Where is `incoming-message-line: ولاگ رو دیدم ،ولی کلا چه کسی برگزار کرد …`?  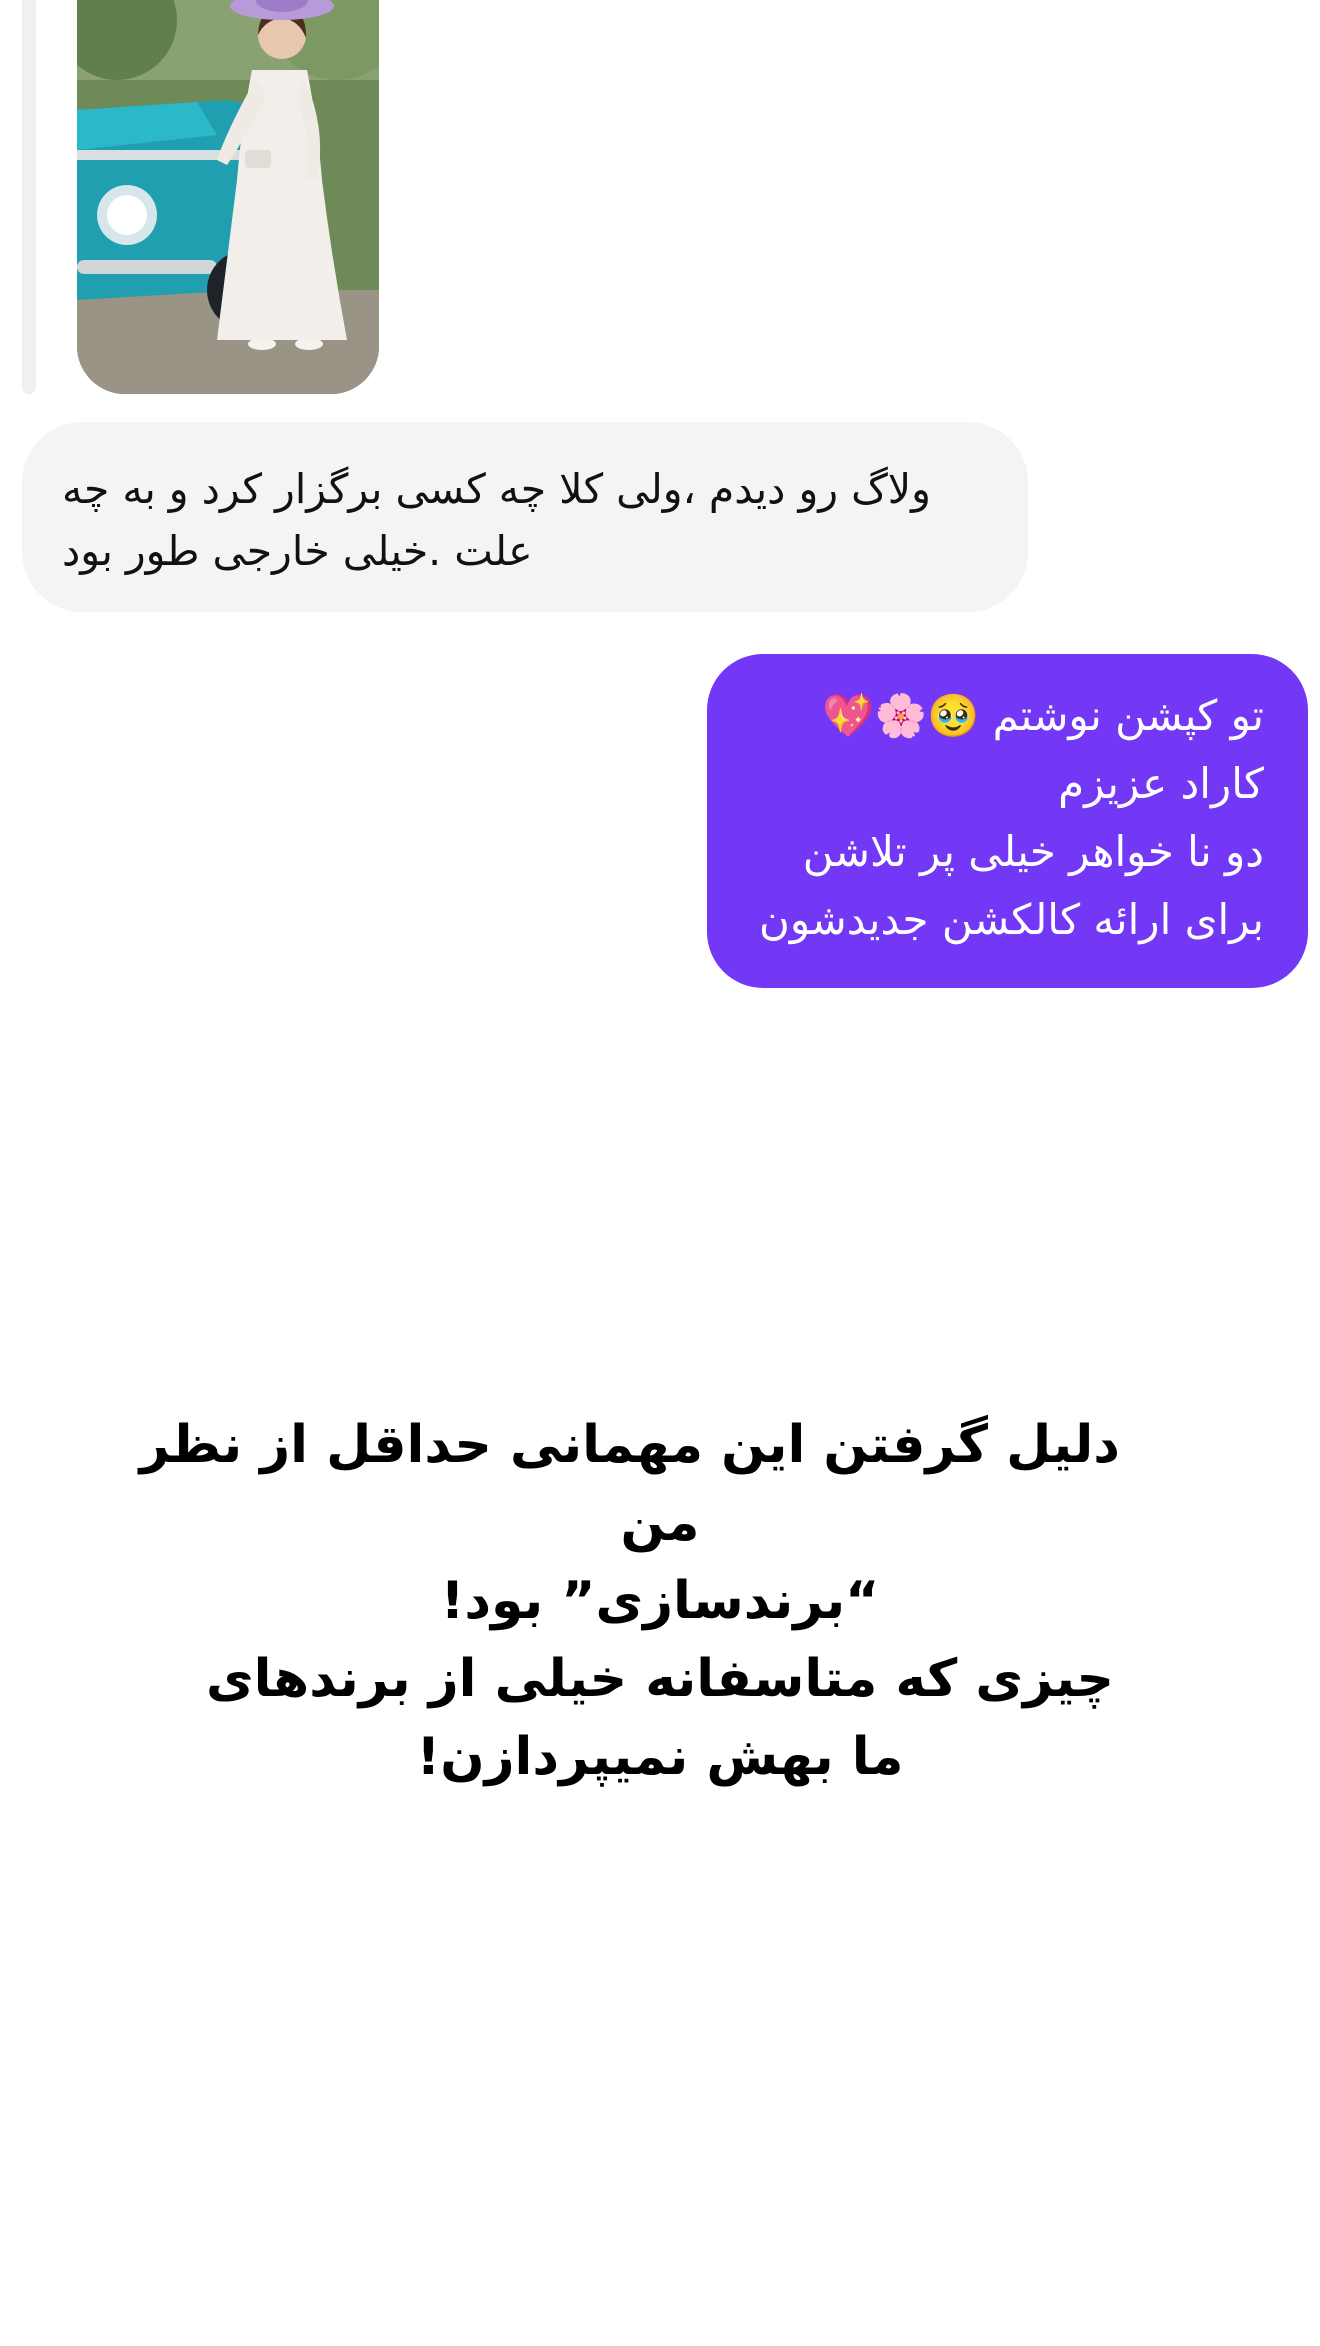 incoming-message-line: ولاگ رو دیدم ،ولی کلا چه کسی برگزار کرد … is located at coordinates (496, 489).